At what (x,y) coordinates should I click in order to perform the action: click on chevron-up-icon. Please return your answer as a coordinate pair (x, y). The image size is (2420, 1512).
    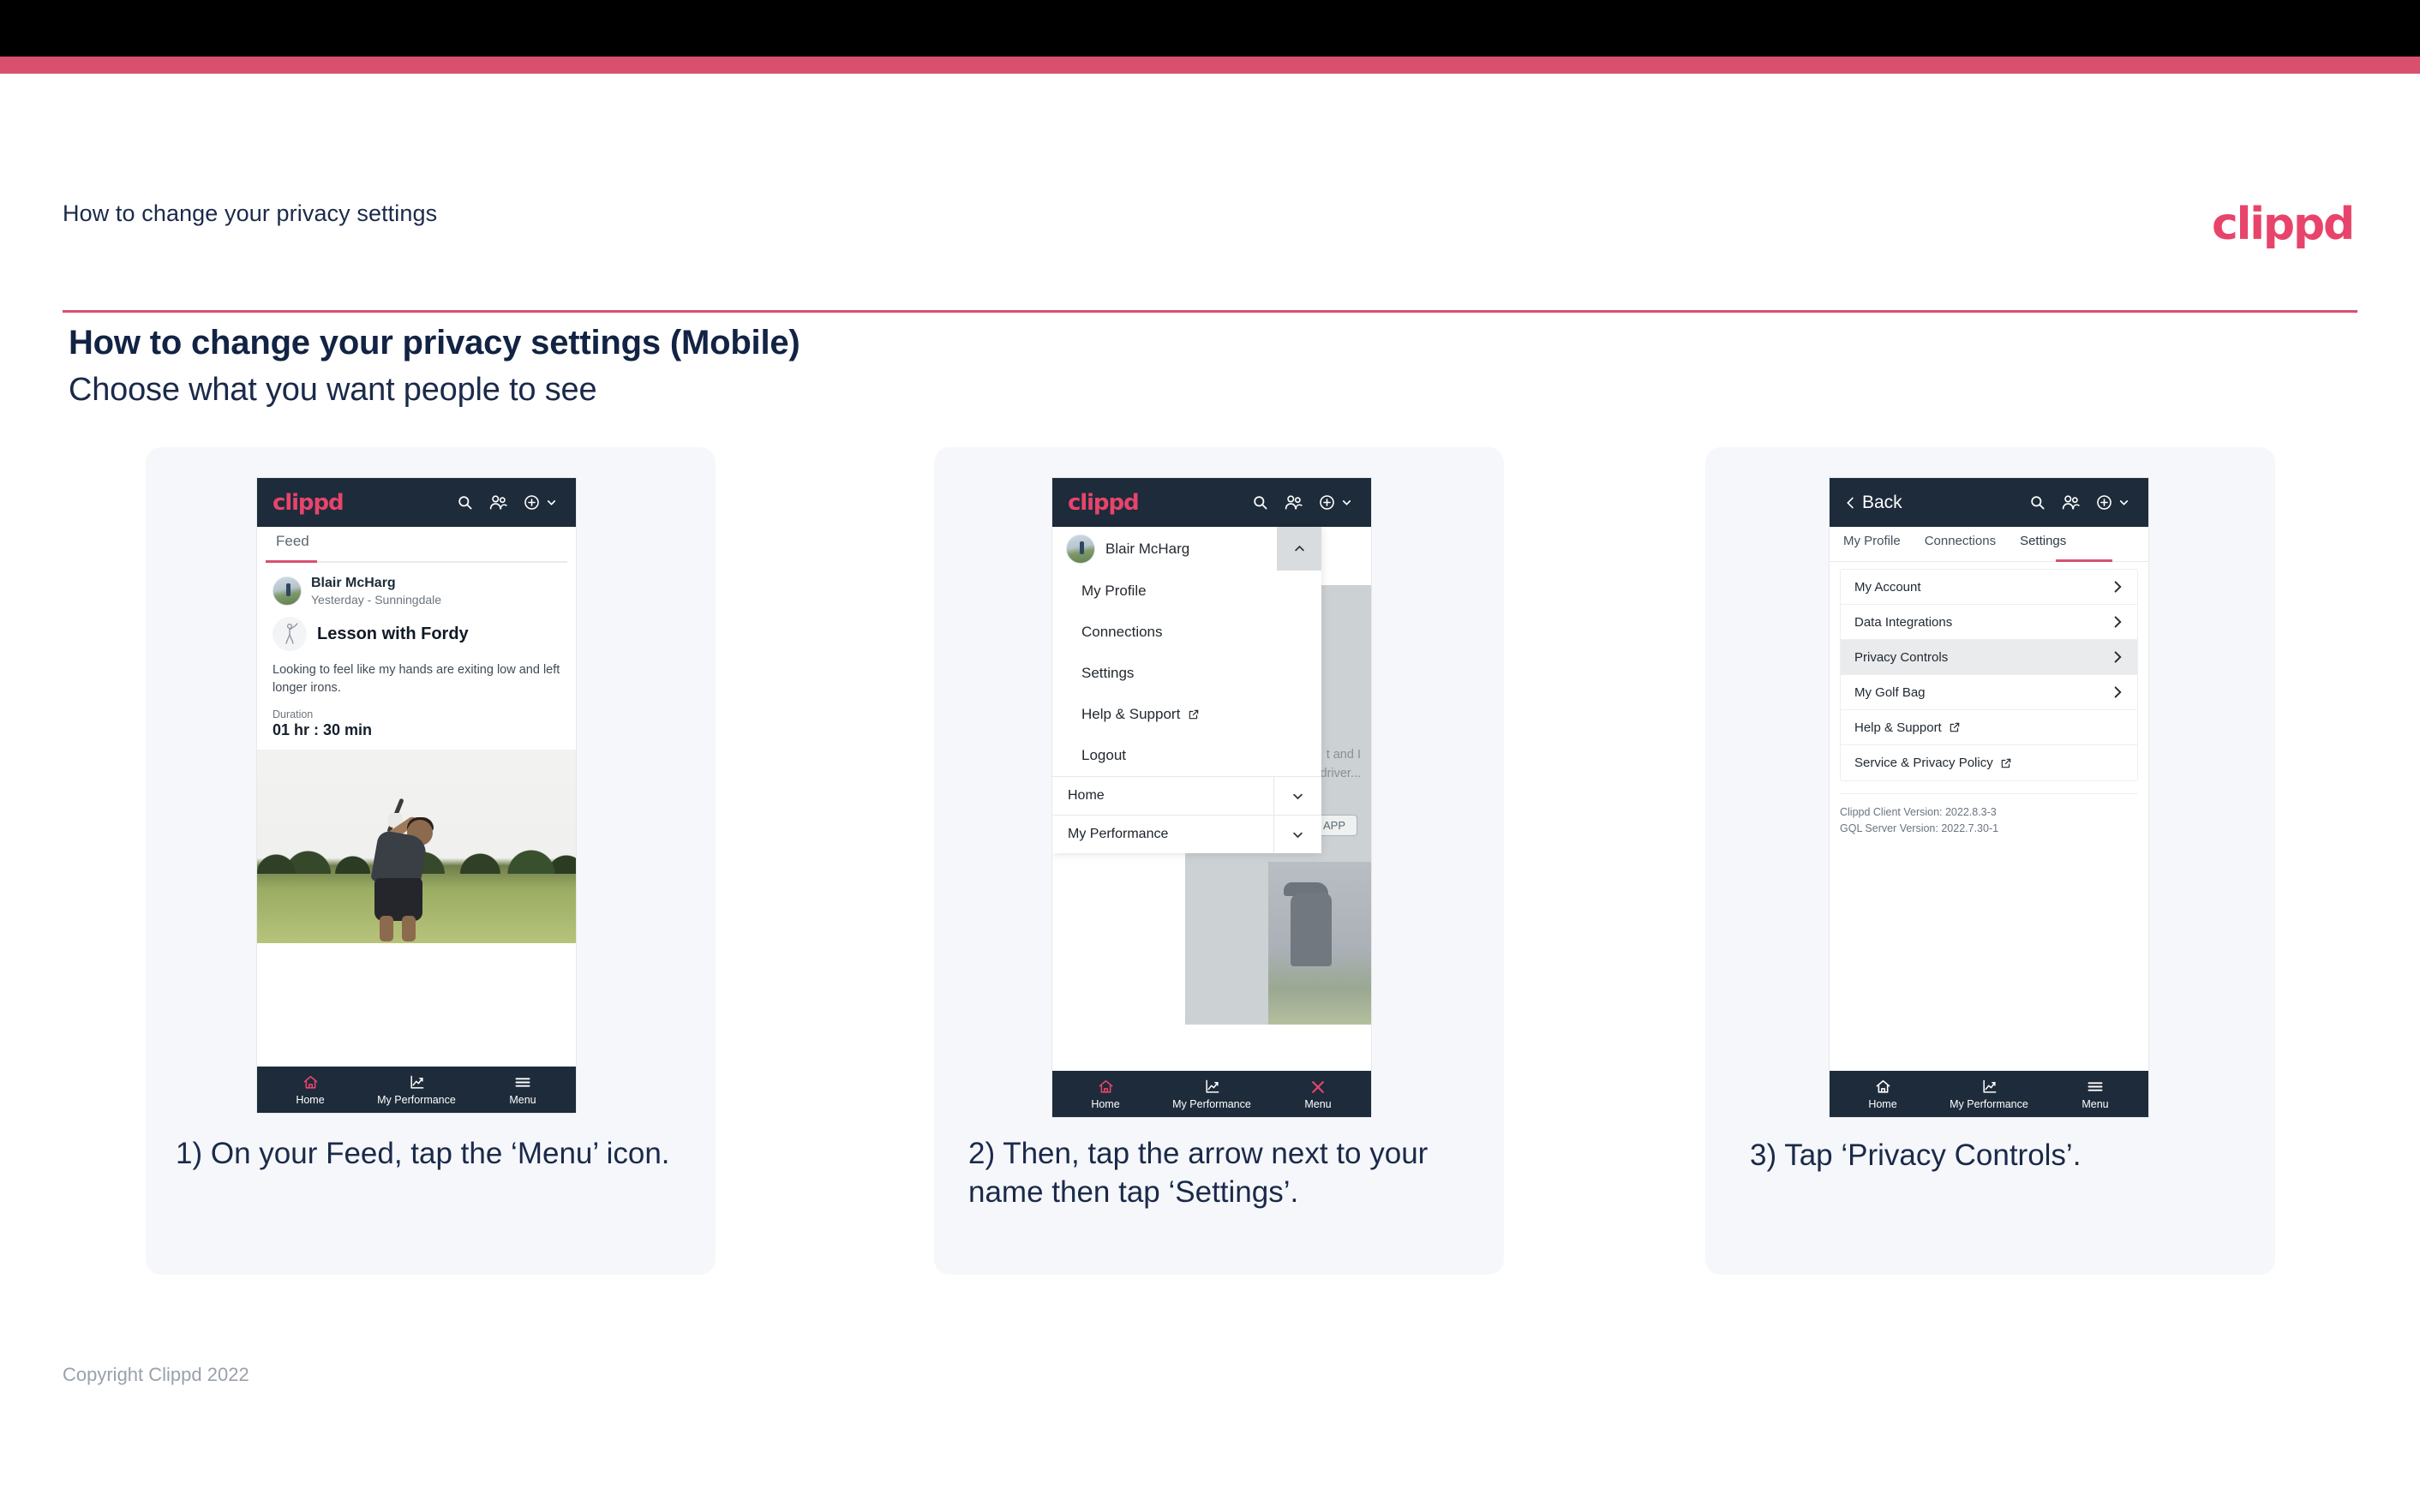
    Looking at the image, I should click on (1299, 549).